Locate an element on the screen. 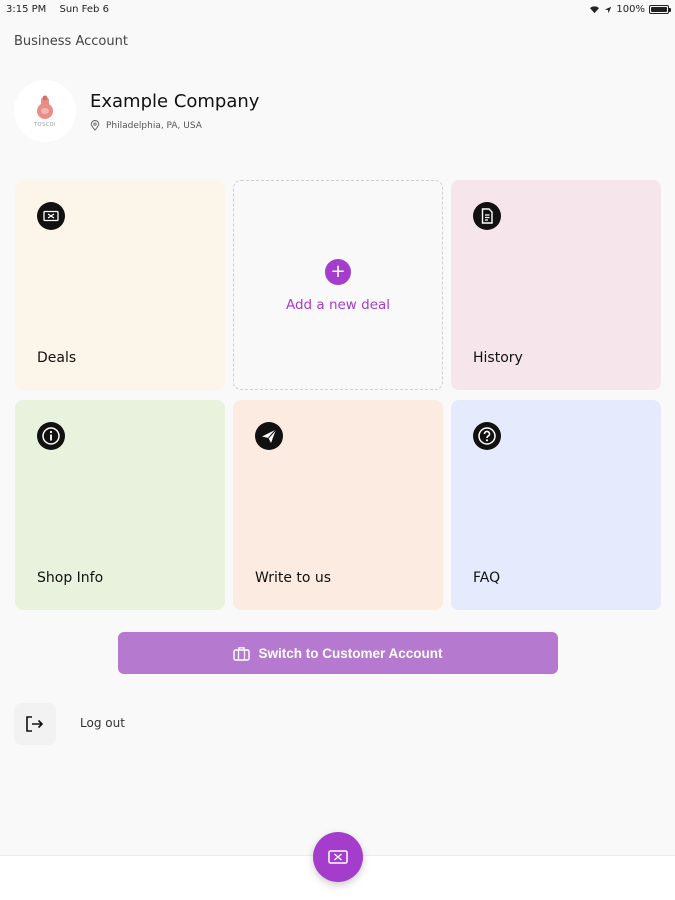 The image size is (675, 900). history-tile: History is located at coordinates (556, 285).